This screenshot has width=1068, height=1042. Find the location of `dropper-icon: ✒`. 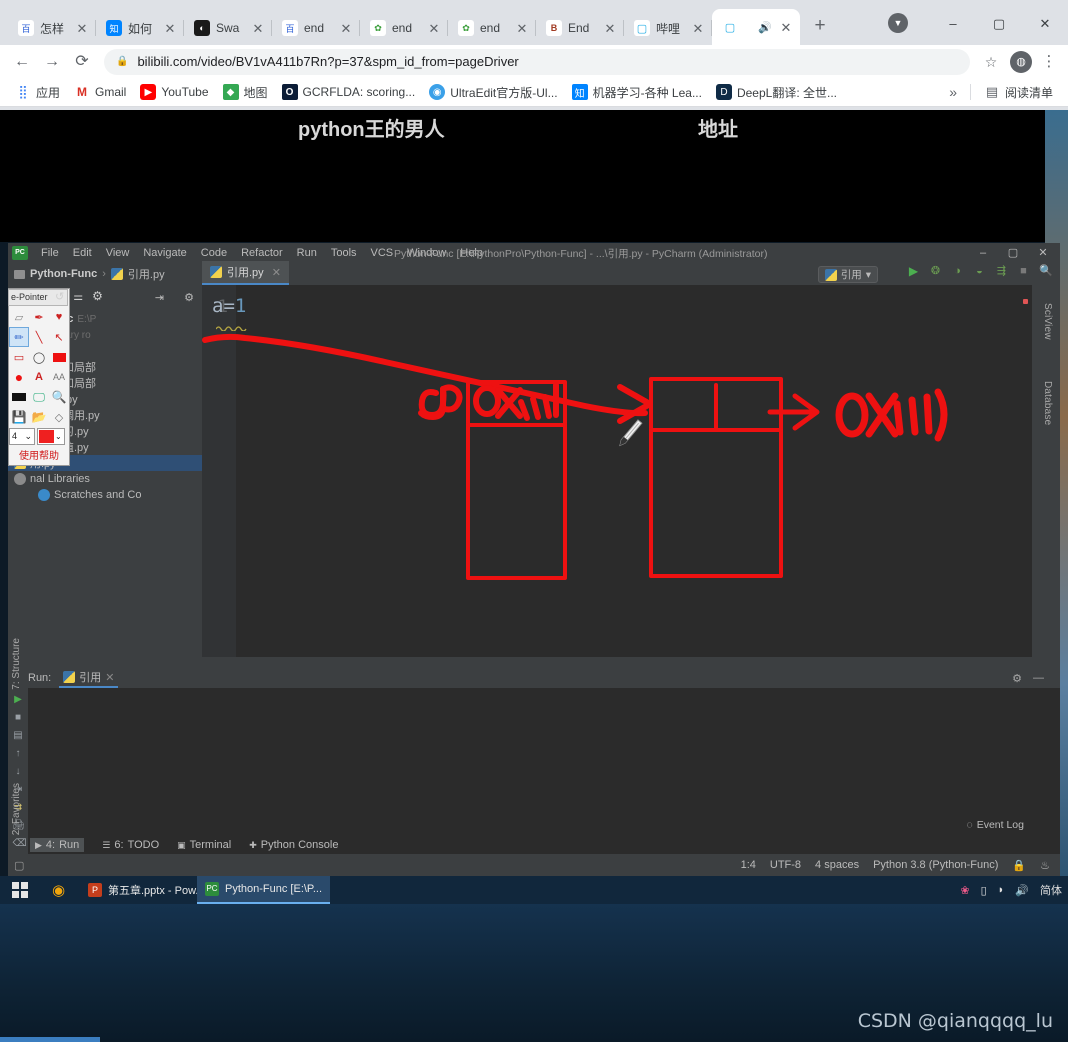

dropper-icon: ✒ is located at coordinates (39, 317).